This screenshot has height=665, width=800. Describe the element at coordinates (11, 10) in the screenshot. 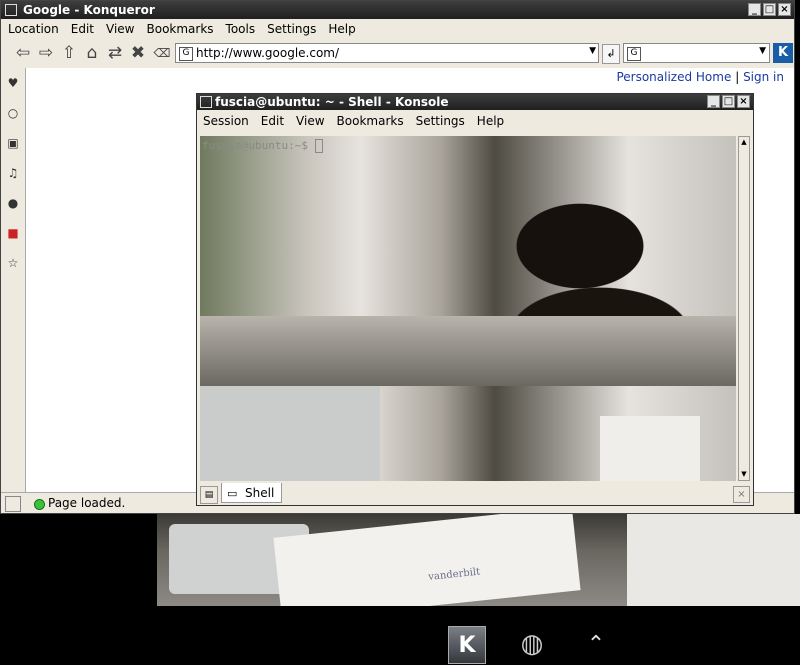

I see `window-menu-icon` at that location.